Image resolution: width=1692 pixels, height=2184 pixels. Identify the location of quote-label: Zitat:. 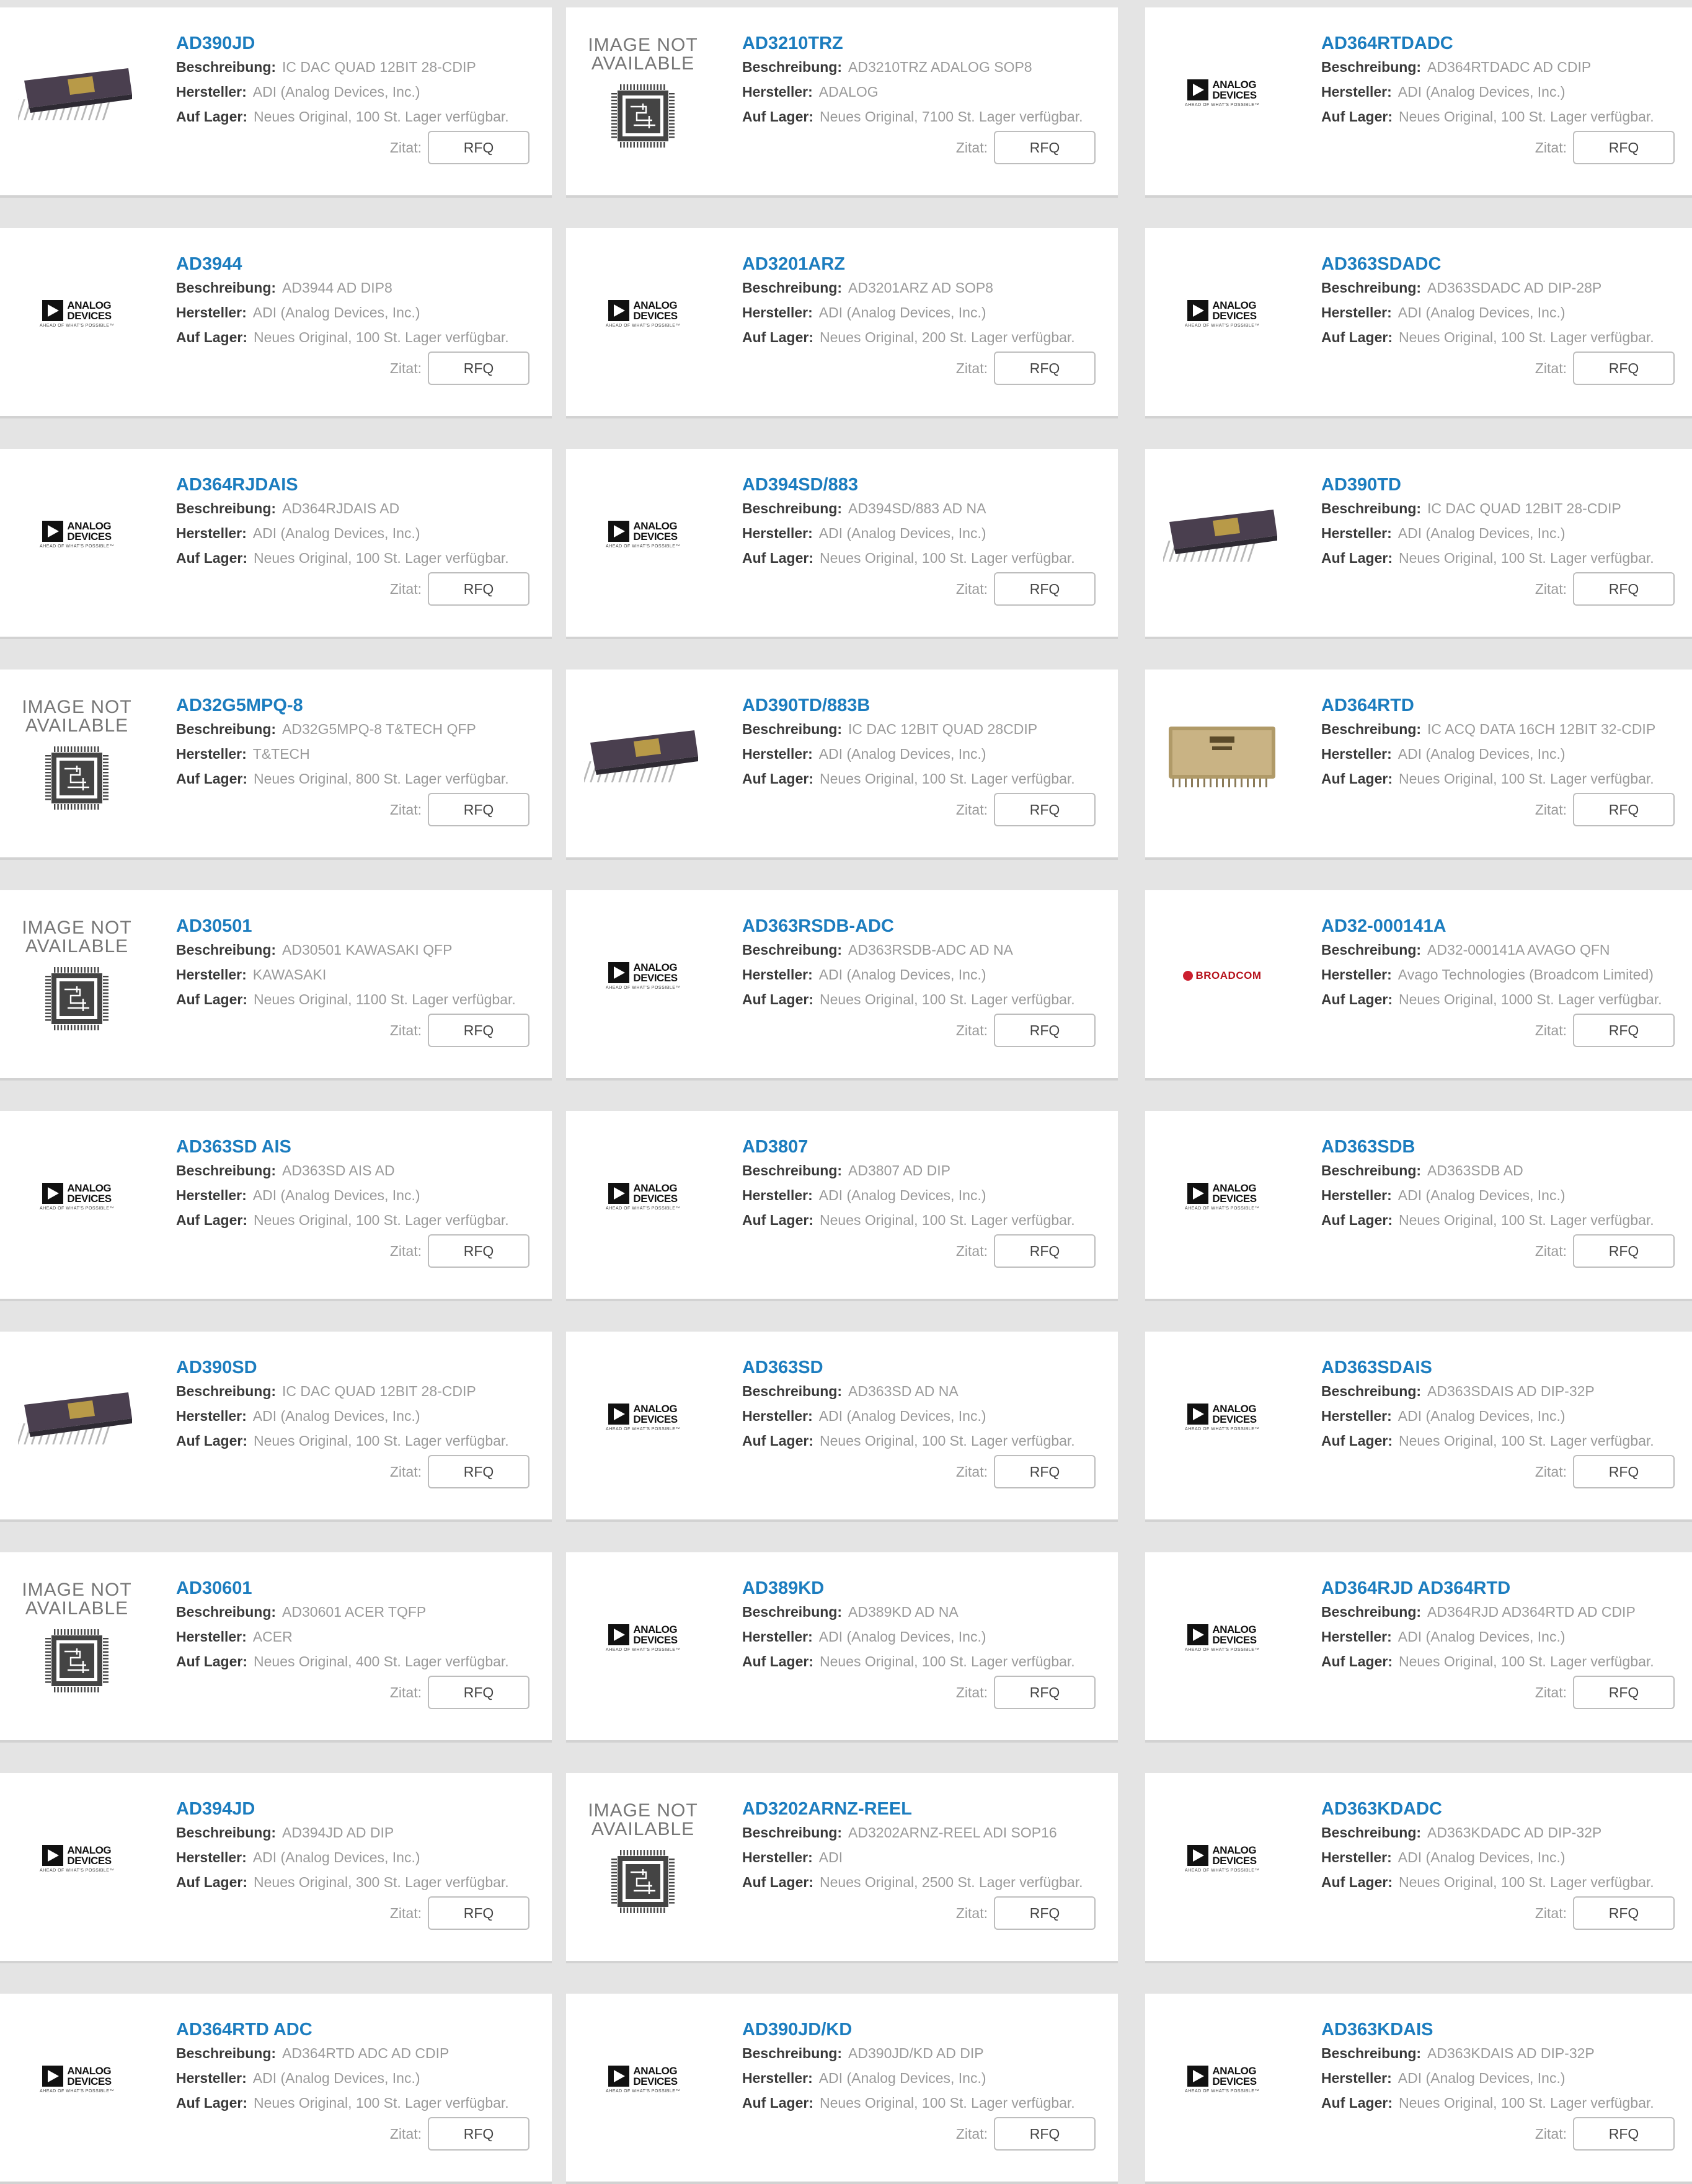
(972, 1692).